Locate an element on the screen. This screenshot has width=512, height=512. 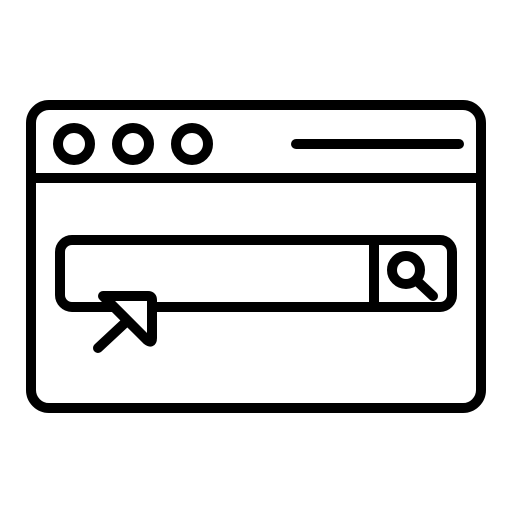
cursor-arrow-shaft is located at coordinates (112, 334).